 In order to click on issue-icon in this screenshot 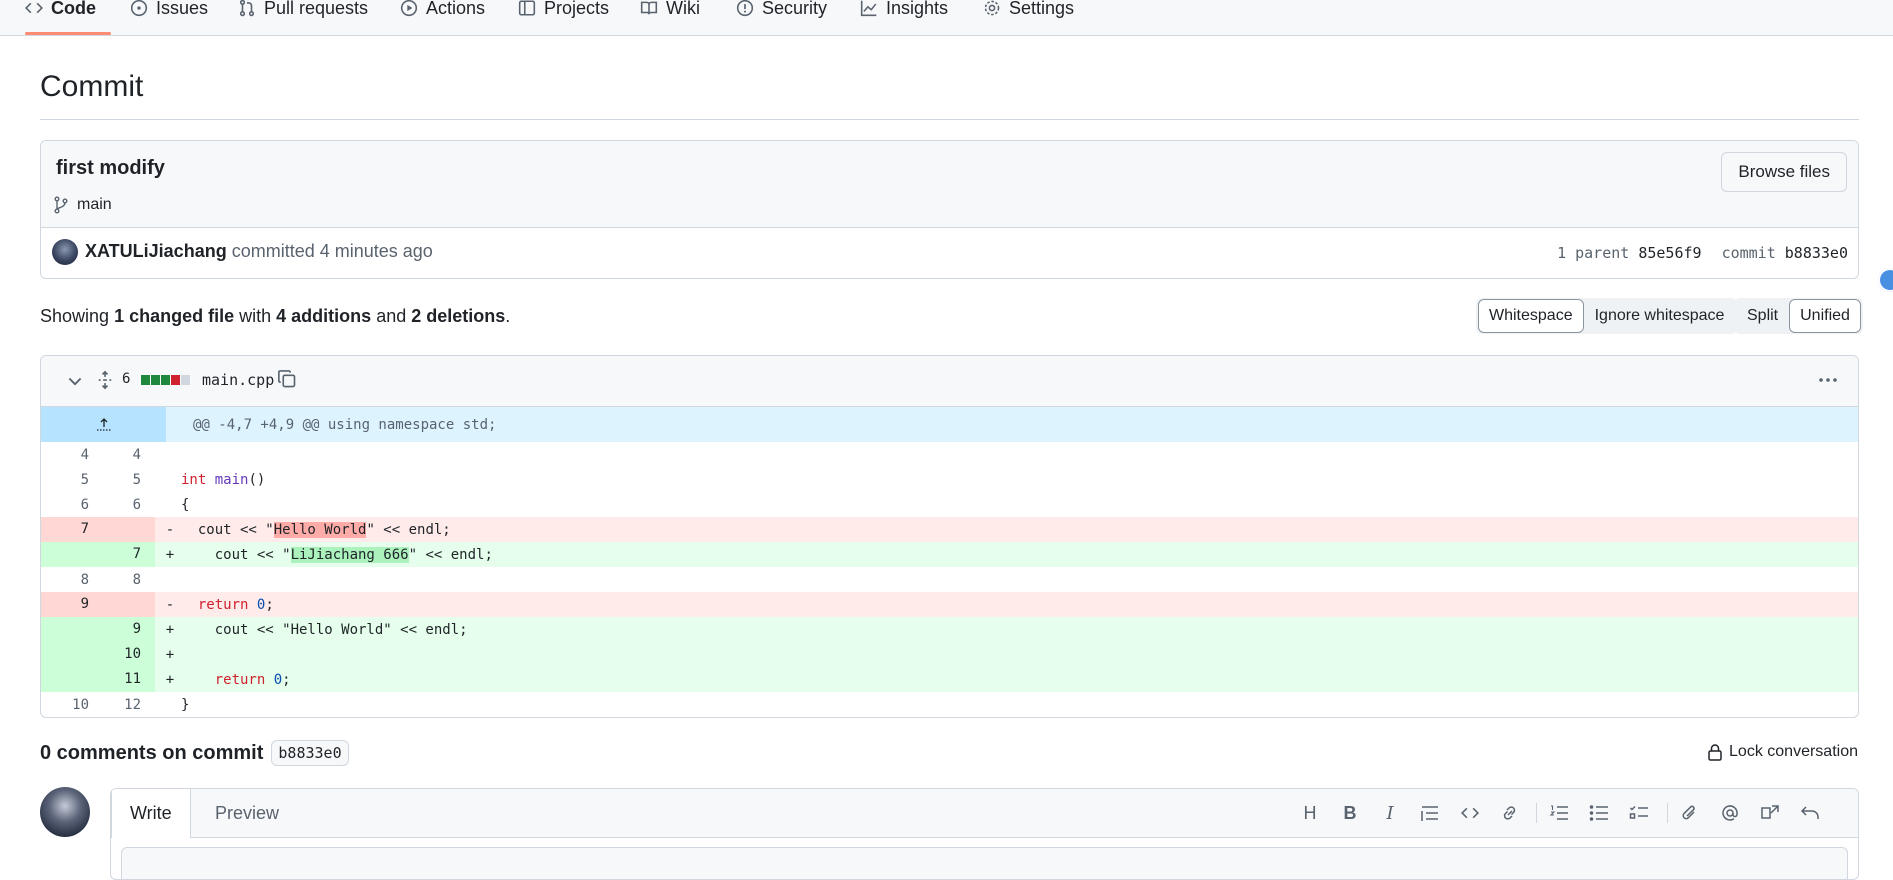, I will do `click(139, 8)`.